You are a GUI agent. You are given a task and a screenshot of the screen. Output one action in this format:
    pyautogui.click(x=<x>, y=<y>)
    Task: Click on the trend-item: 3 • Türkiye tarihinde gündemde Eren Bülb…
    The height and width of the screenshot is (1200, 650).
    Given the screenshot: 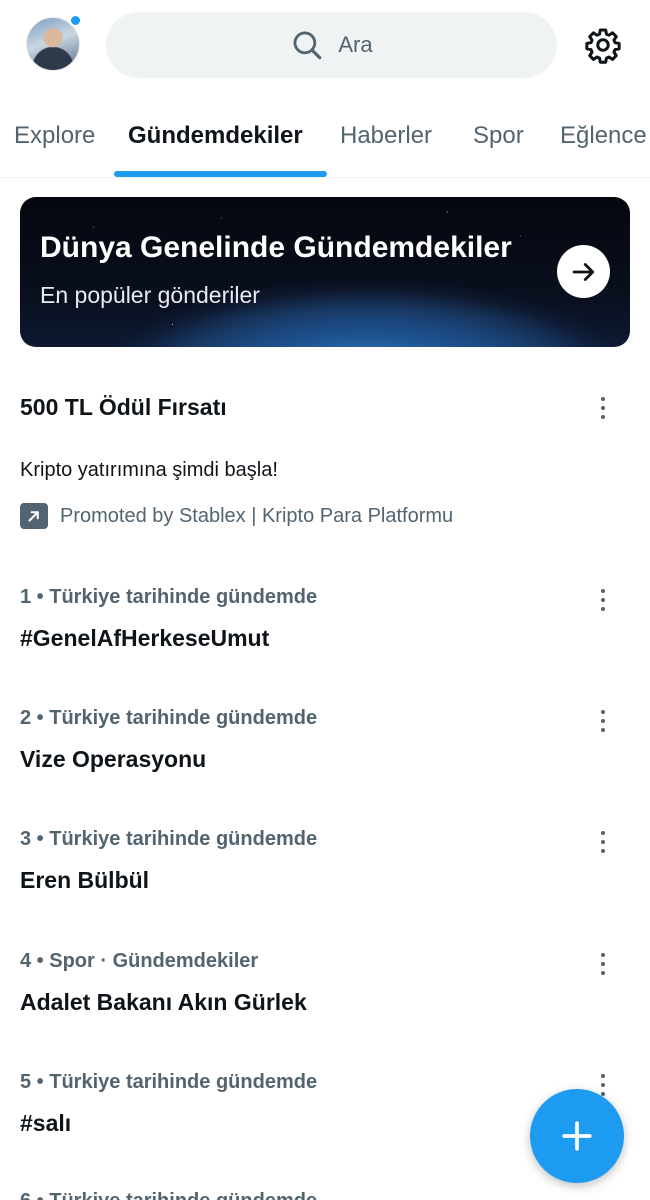 What is the action you would take?
    pyautogui.click(x=325, y=888)
    